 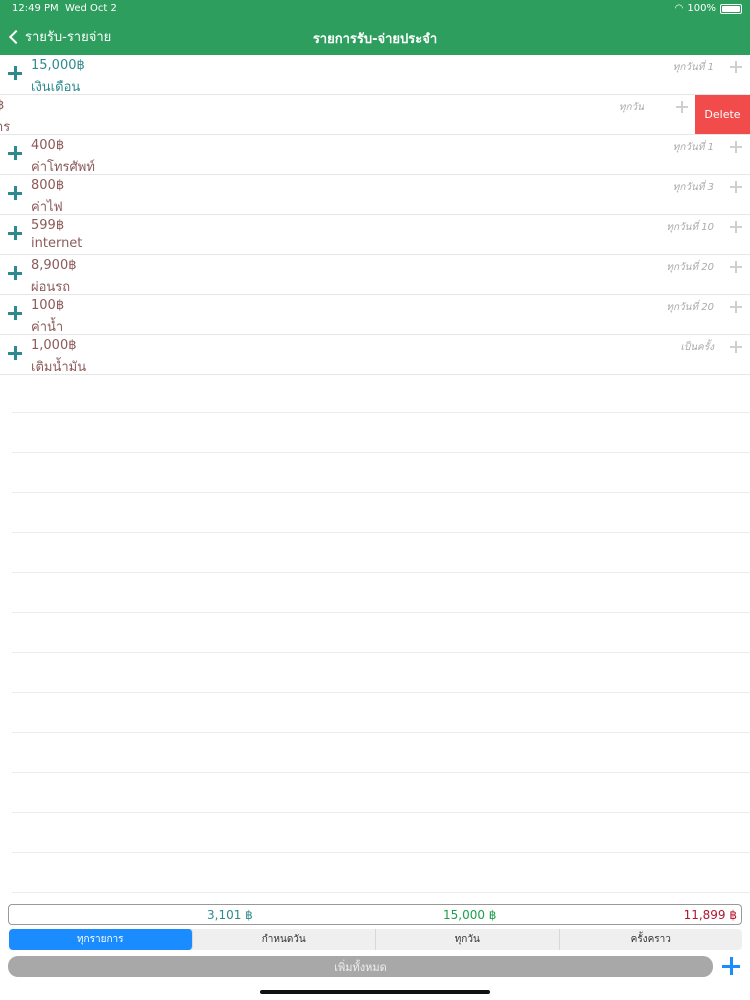 I want to click on item-amount: 15,000฿, so click(x=58, y=65).